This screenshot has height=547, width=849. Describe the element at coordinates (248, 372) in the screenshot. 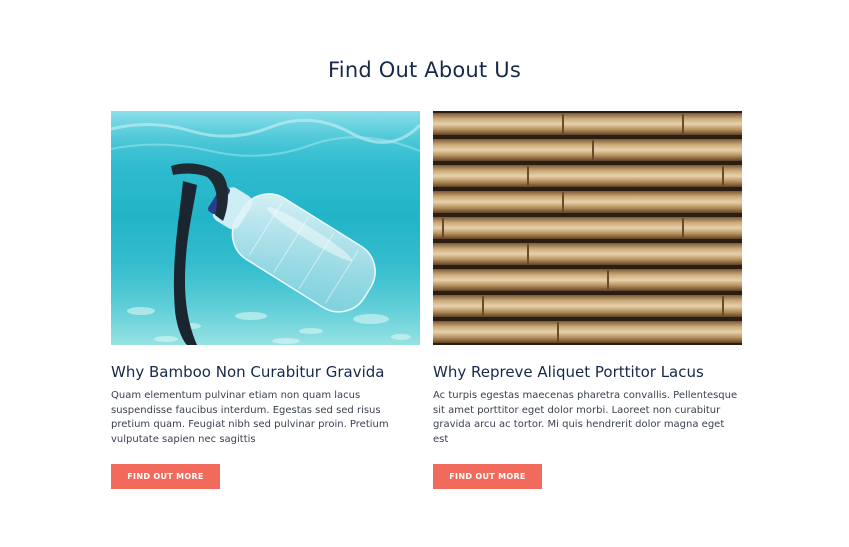

I see `card-title: Why Bamboo Non Curabitur Gravida` at that location.